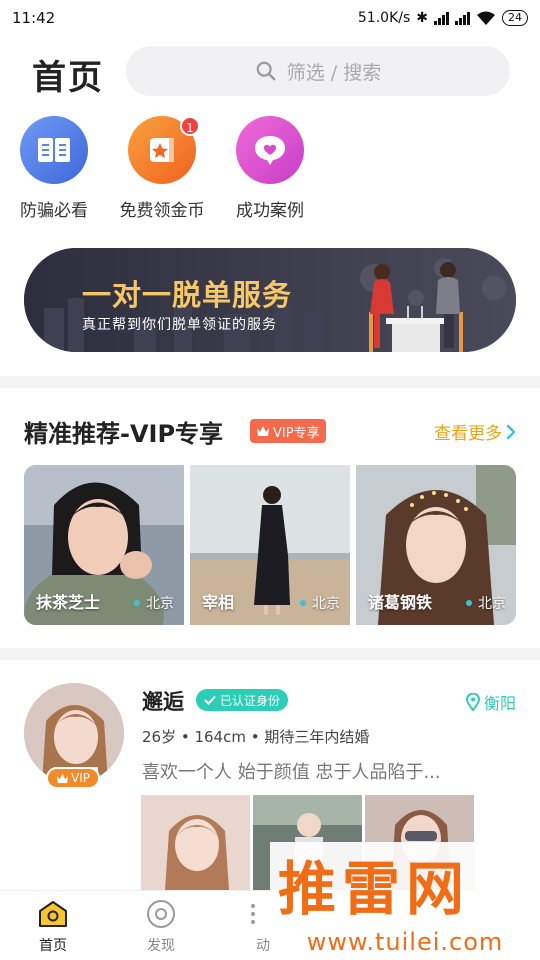 Image resolution: width=540 pixels, height=960 pixels. Describe the element at coordinates (164, 150) in the screenshot. I see `gift-star-icon: 1` at that location.